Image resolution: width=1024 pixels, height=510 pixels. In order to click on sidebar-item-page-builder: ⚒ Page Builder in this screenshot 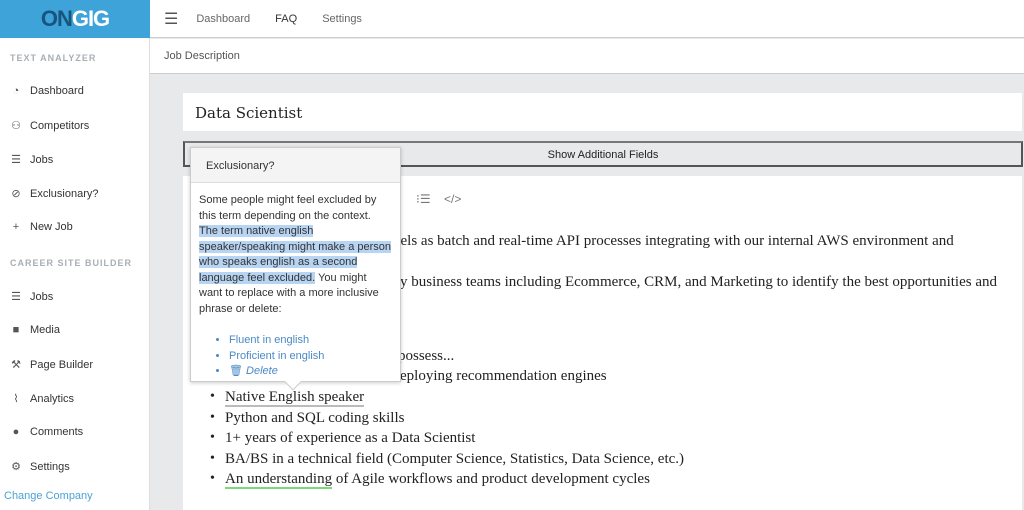, I will do `click(51, 365)`.